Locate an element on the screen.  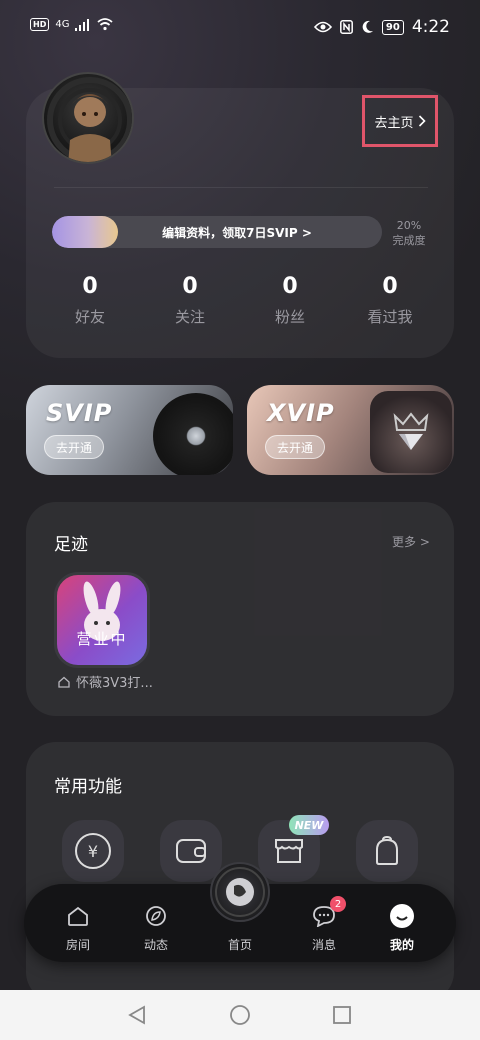
recharge-icon-tile: ¥ is located at coordinates (93, 851).